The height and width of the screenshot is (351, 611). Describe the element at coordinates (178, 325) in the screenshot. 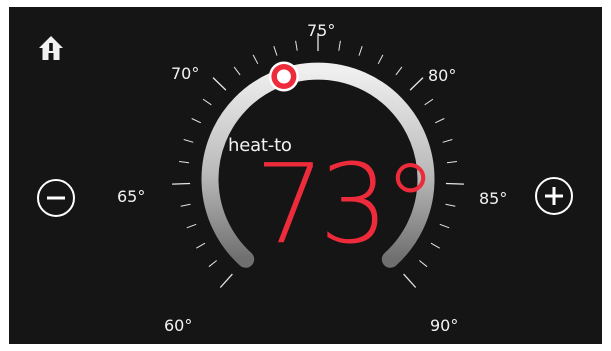

I see `tick-label-60: 60°` at that location.